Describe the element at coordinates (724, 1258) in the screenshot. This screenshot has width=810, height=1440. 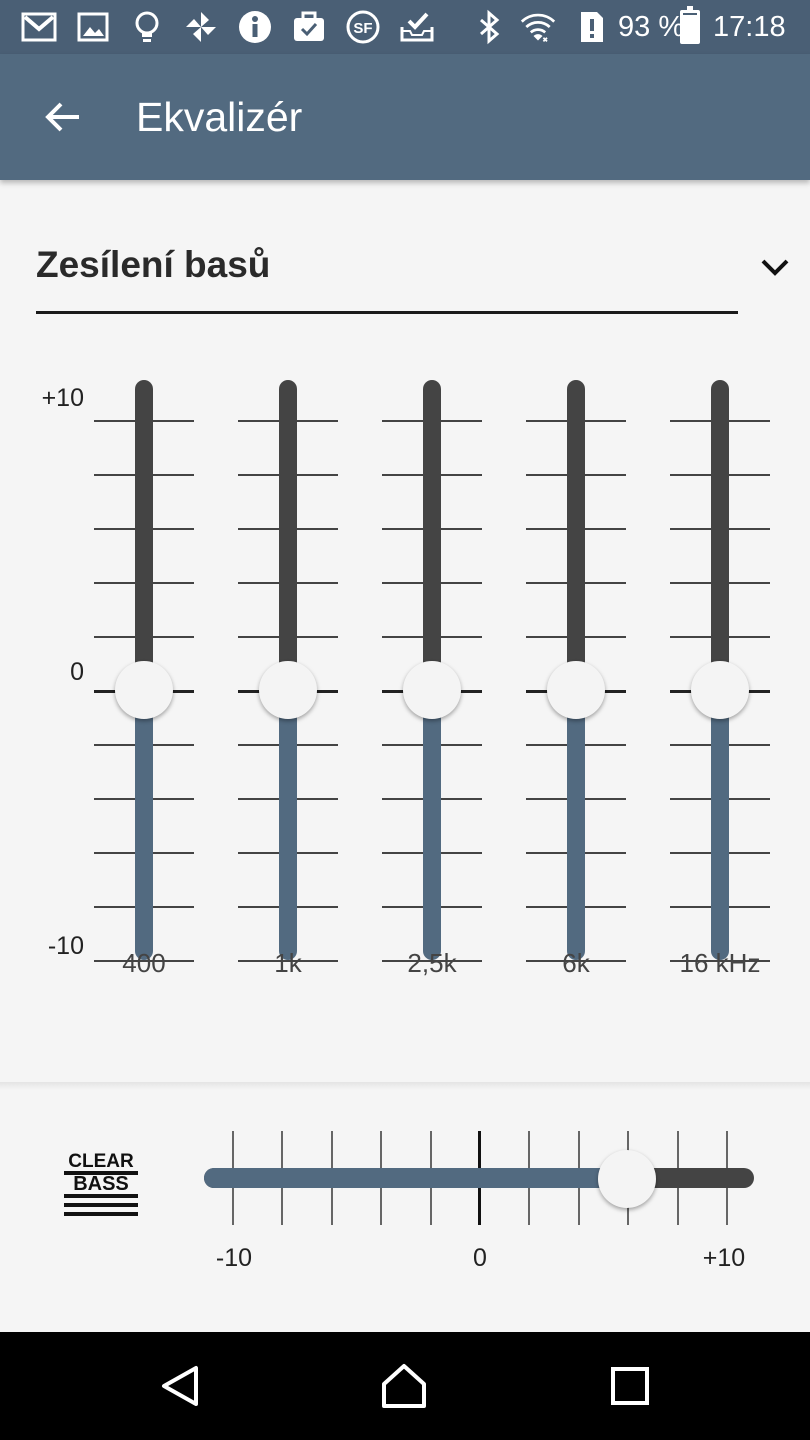
I see `clear-bass-max-label: +10` at that location.